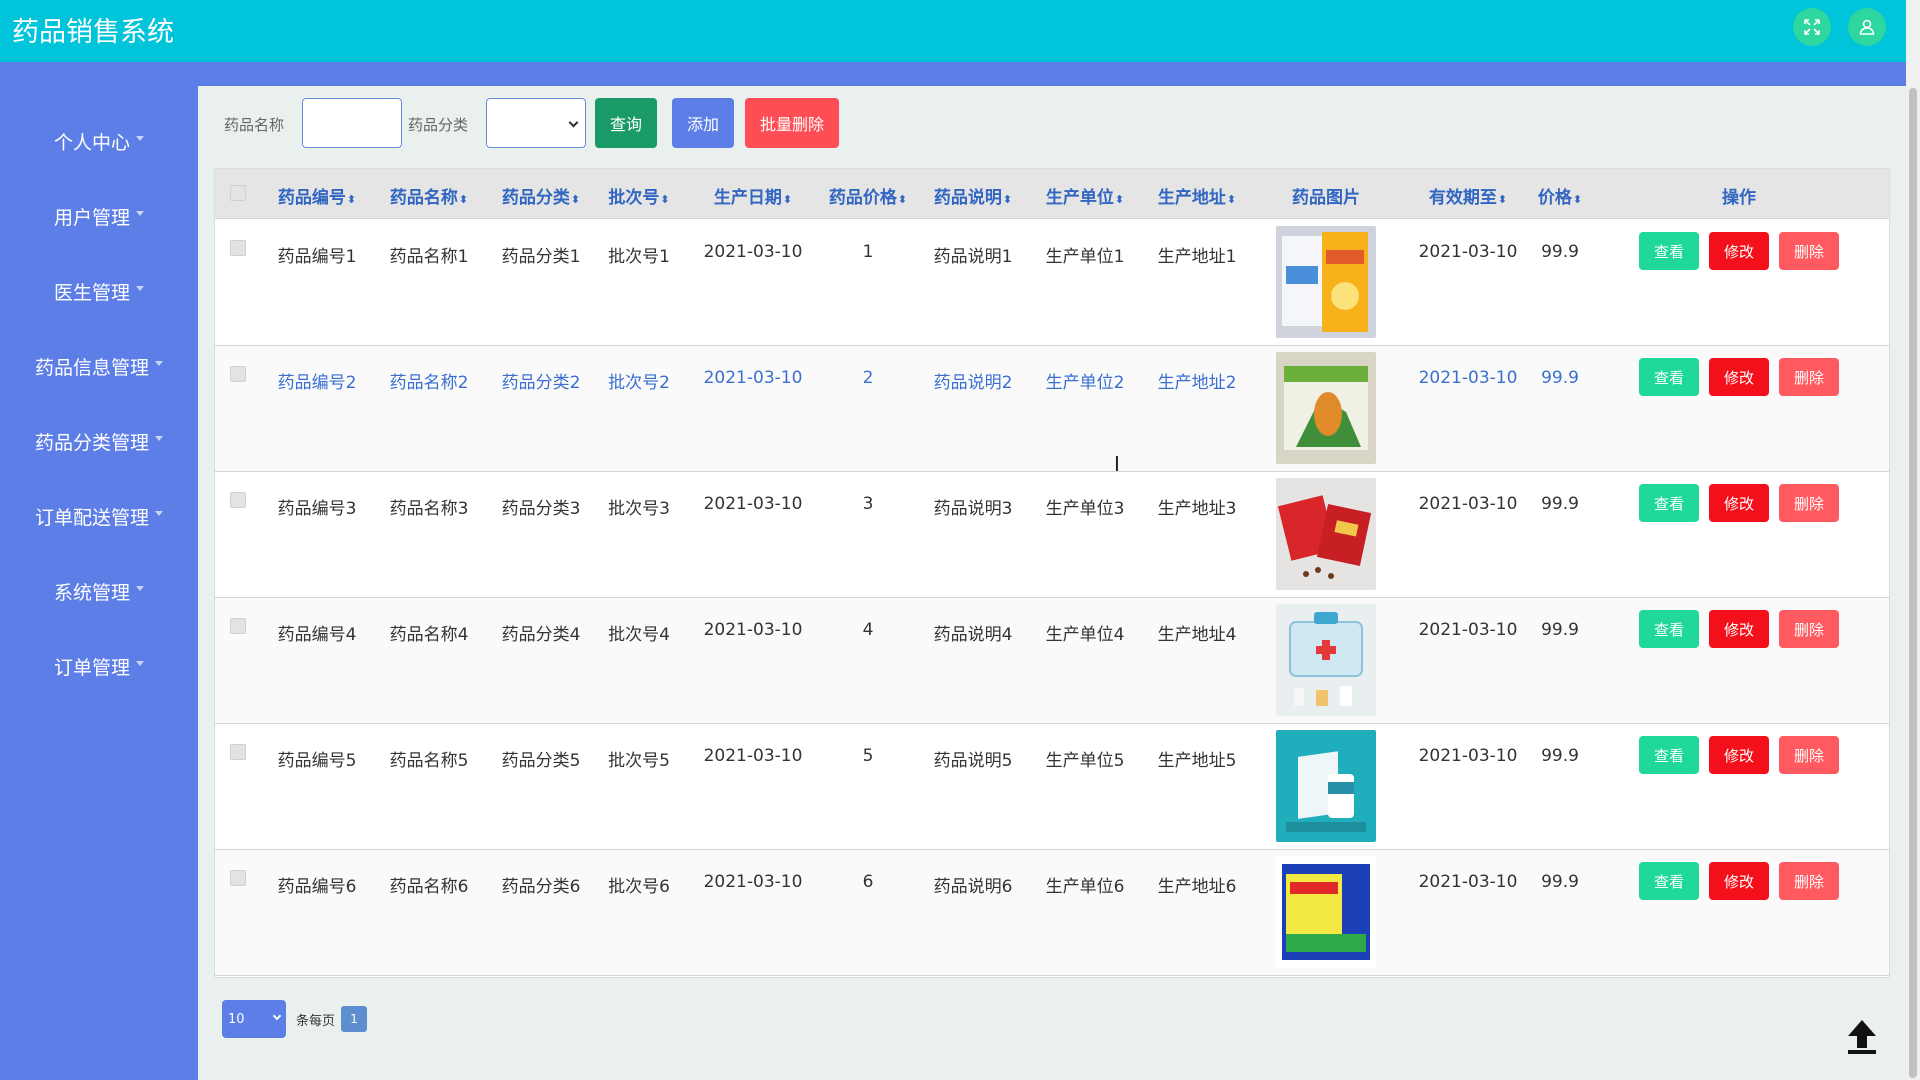 This screenshot has width=1920, height=1080. I want to click on search-bar: 药品名称 药品分类 查询 添加 批量删除, so click(1052, 126).